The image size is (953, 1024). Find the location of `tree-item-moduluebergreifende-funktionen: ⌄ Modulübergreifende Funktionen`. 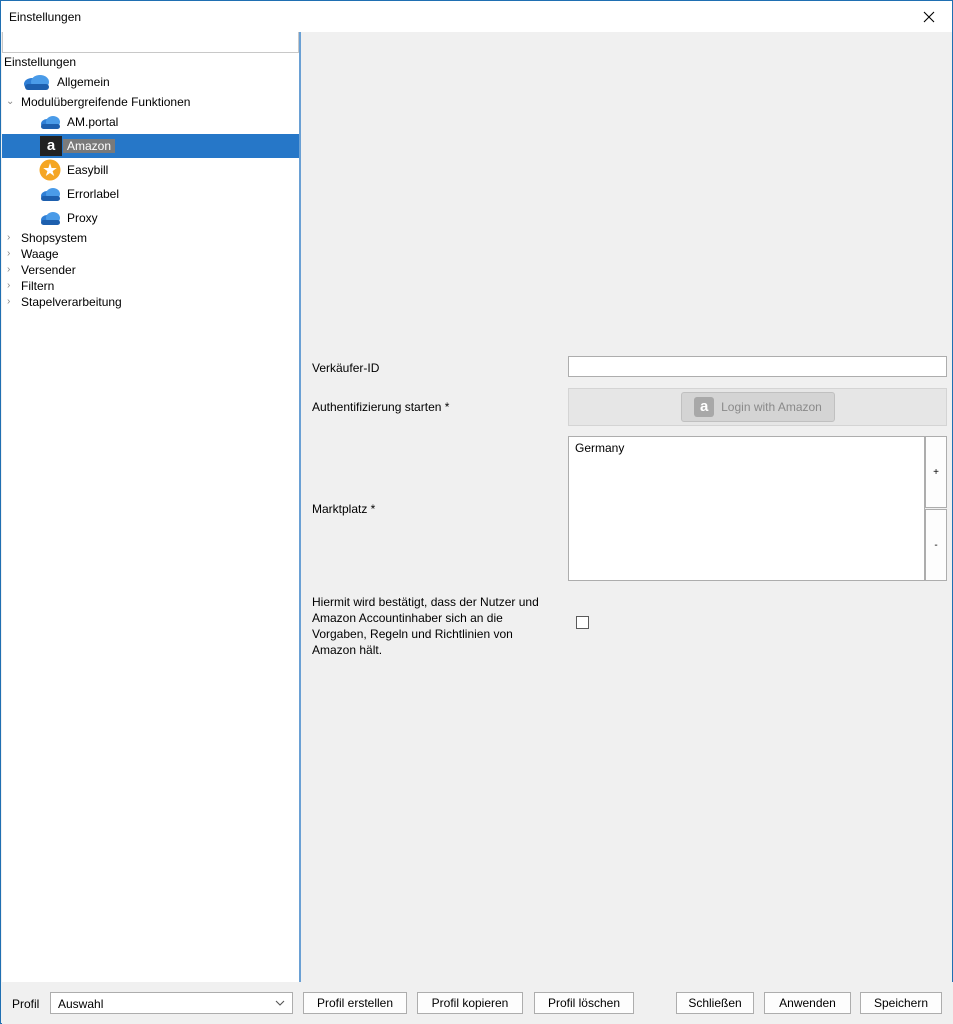

tree-item-moduluebergreifende-funktionen: ⌄ Modulübergreifende Funktionen is located at coordinates (150, 102).